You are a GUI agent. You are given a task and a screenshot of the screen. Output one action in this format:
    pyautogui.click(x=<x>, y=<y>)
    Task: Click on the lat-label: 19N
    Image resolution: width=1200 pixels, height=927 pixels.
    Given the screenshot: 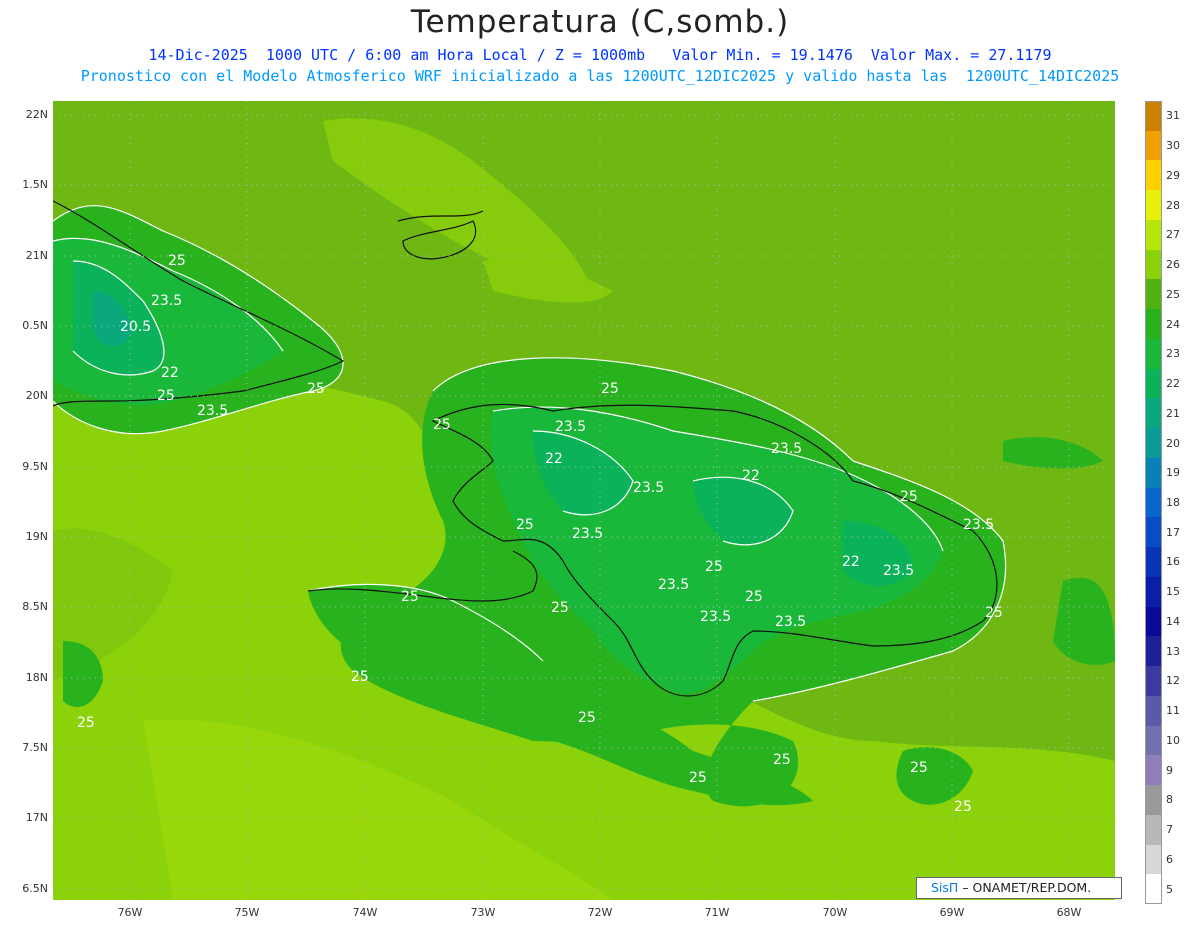 What is the action you would take?
    pyautogui.click(x=36, y=536)
    